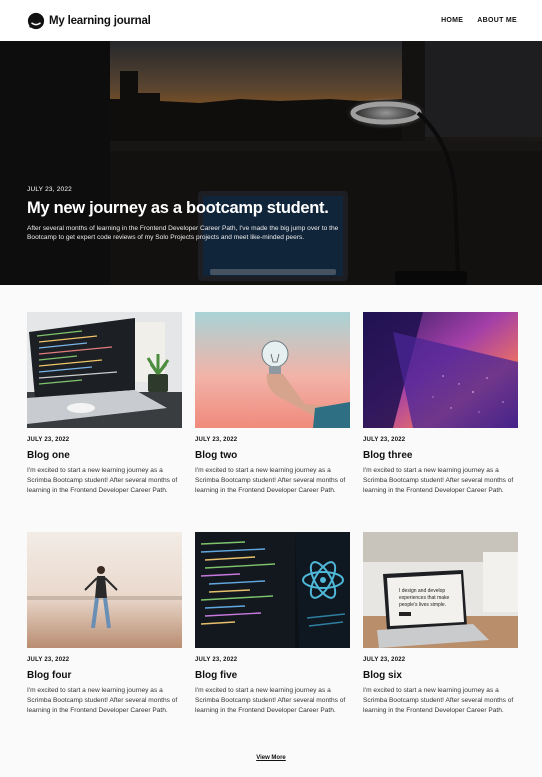 The image size is (542, 777). I want to click on view-more-link: View More, so click(271, 758).